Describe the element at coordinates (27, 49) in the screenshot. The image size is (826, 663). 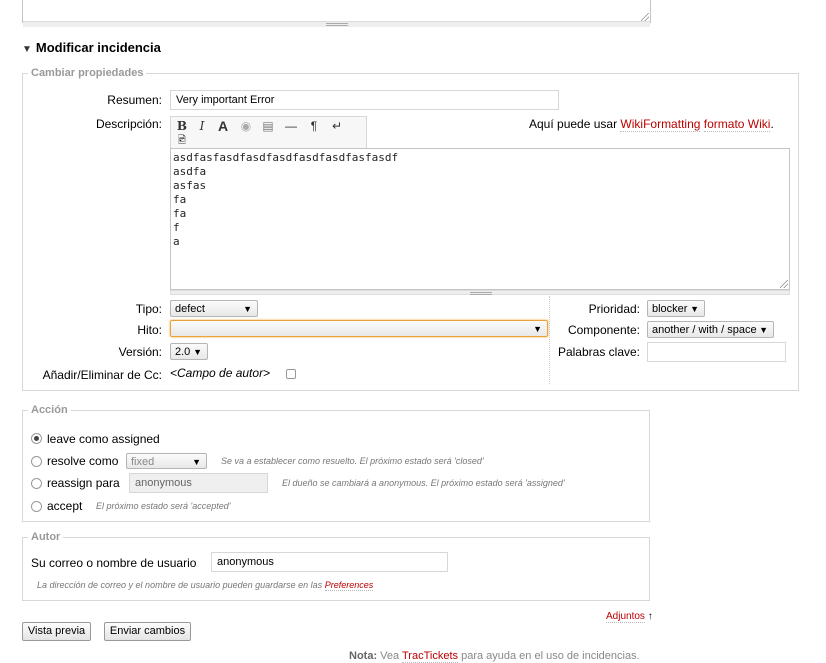
I see `collapse-triangle-icon: ▼` at that location.